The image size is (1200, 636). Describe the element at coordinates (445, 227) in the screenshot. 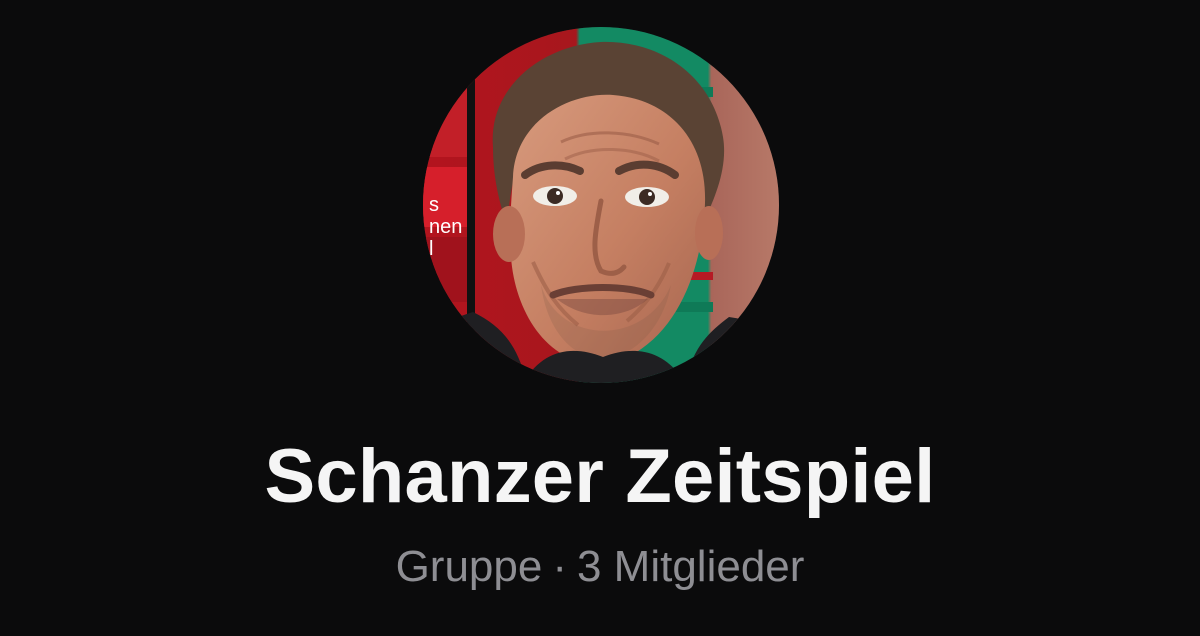

I see `avatar-overlay-text-2: nen` at that location.